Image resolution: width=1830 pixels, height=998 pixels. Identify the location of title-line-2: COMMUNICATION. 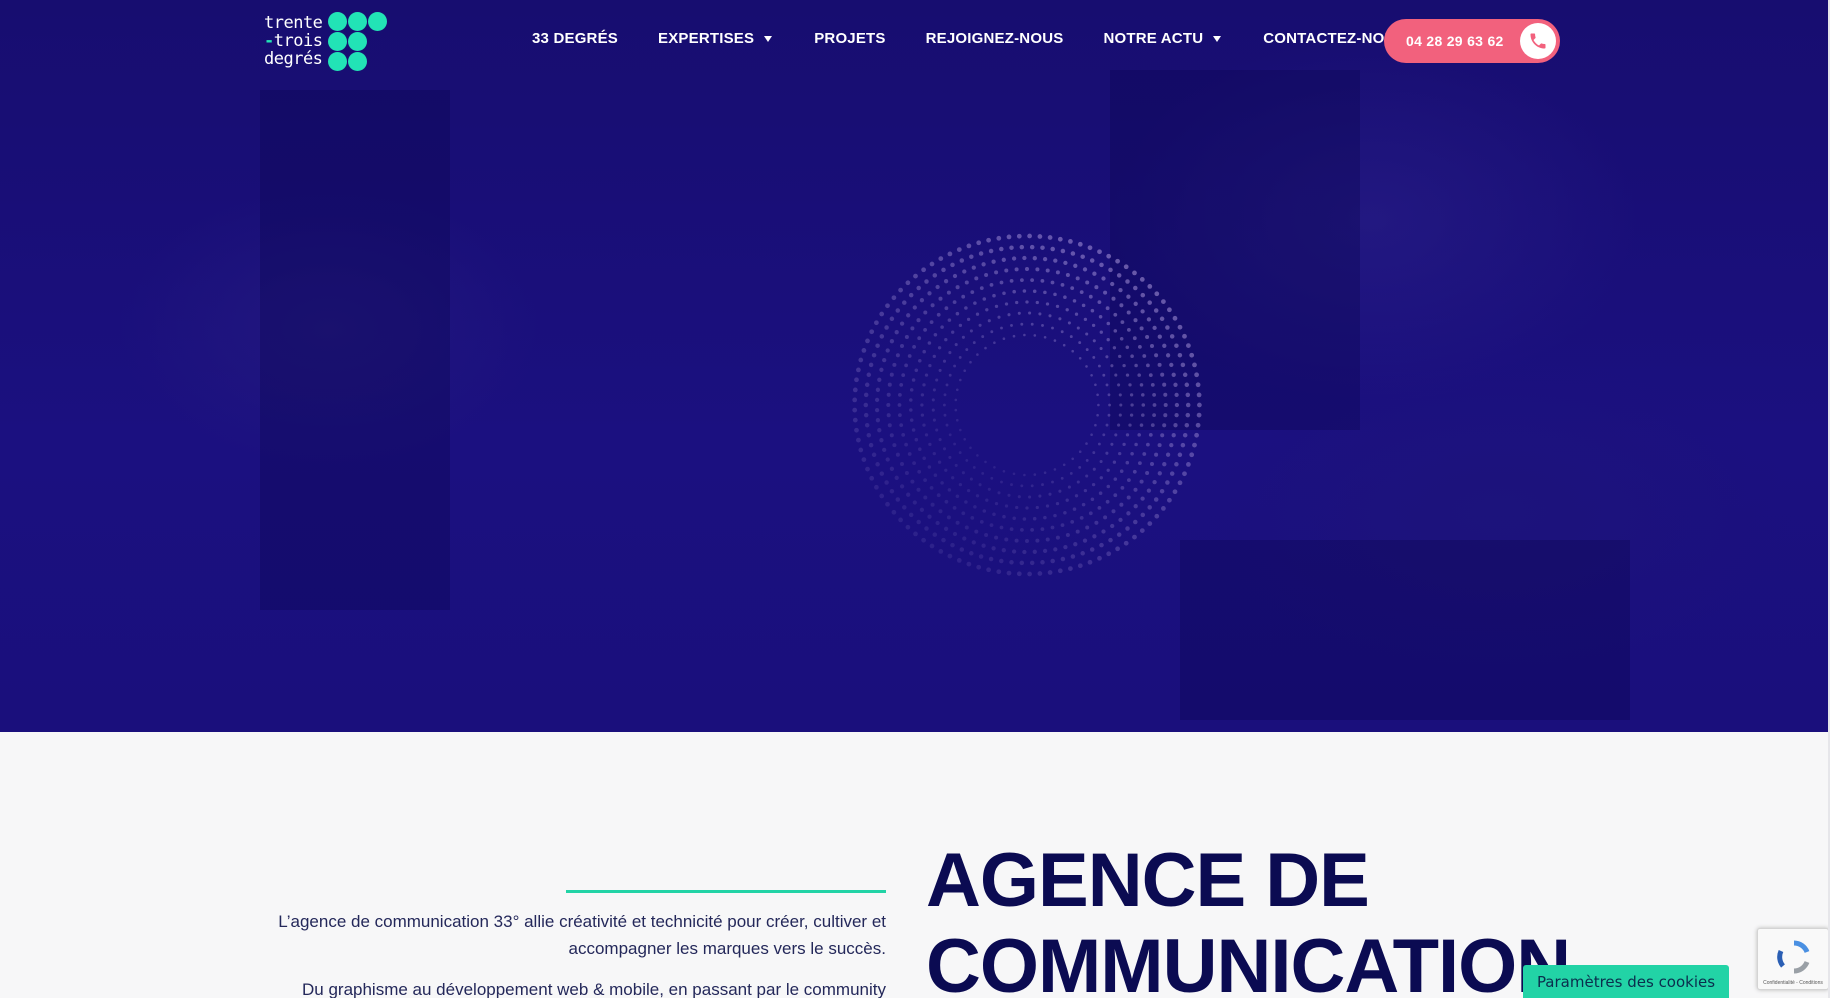
(1248, 961).